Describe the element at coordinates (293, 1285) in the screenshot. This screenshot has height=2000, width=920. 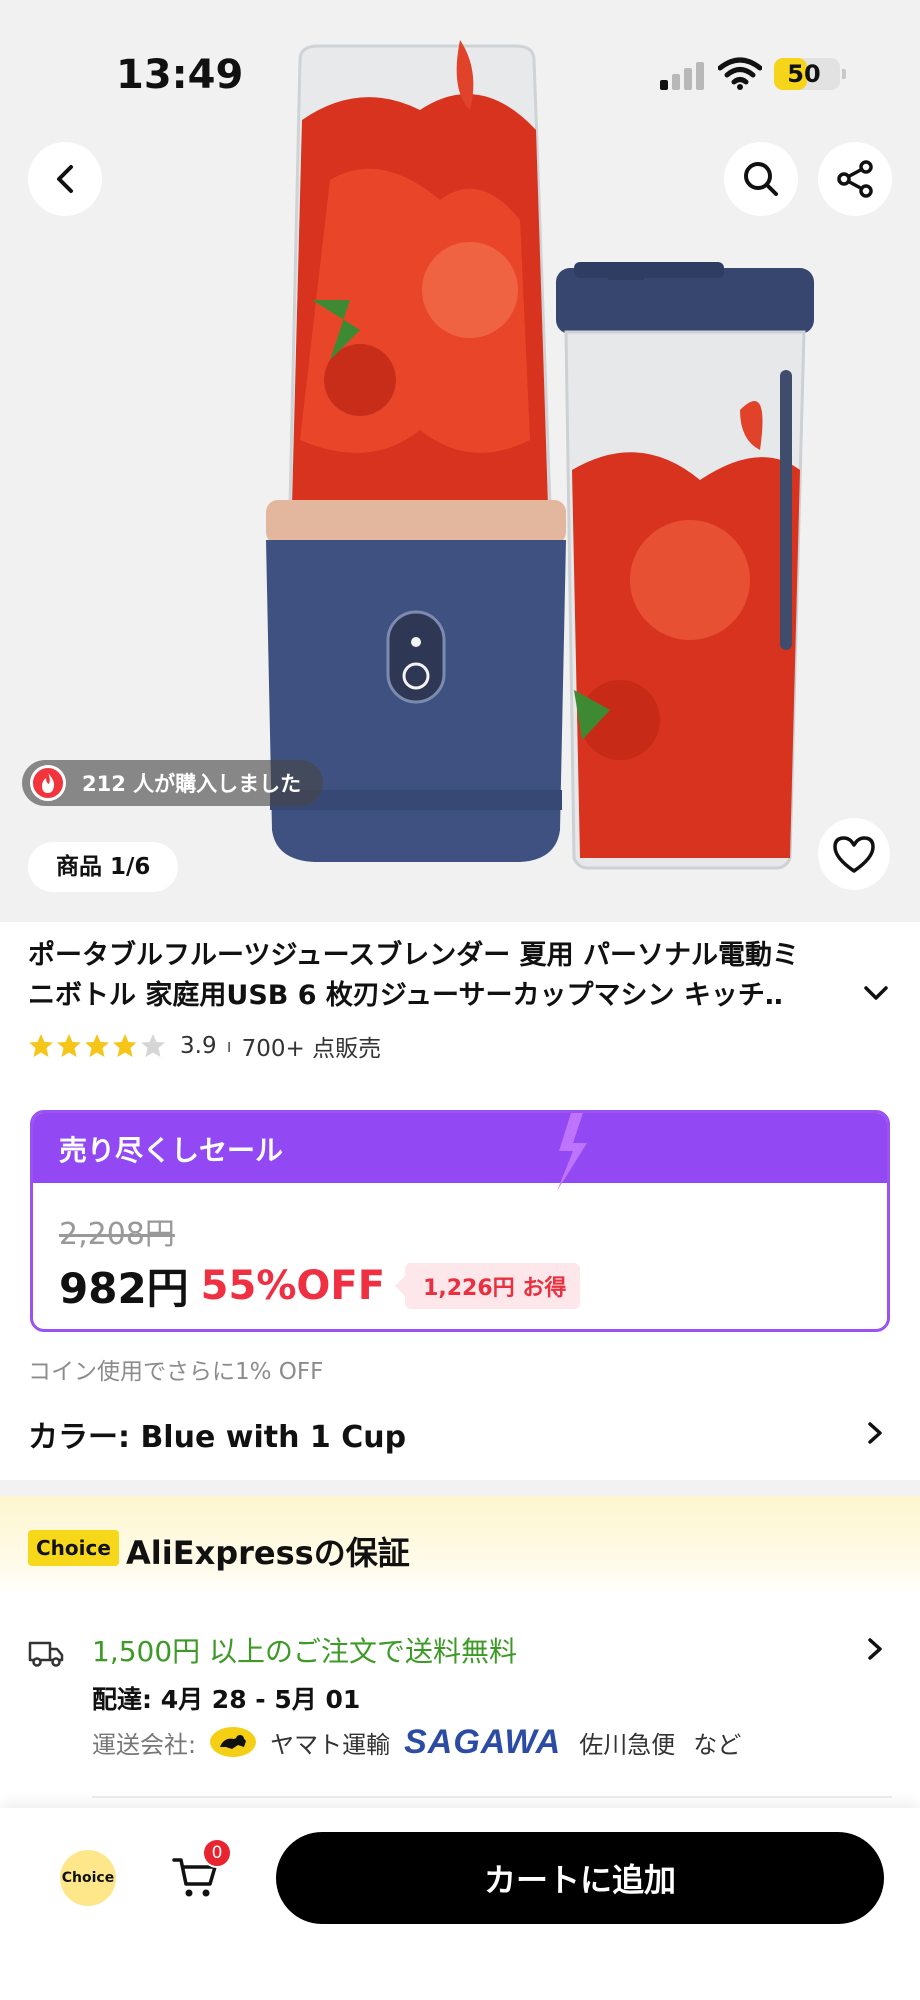
I see `discount-percent: 55%OFF` at that location.